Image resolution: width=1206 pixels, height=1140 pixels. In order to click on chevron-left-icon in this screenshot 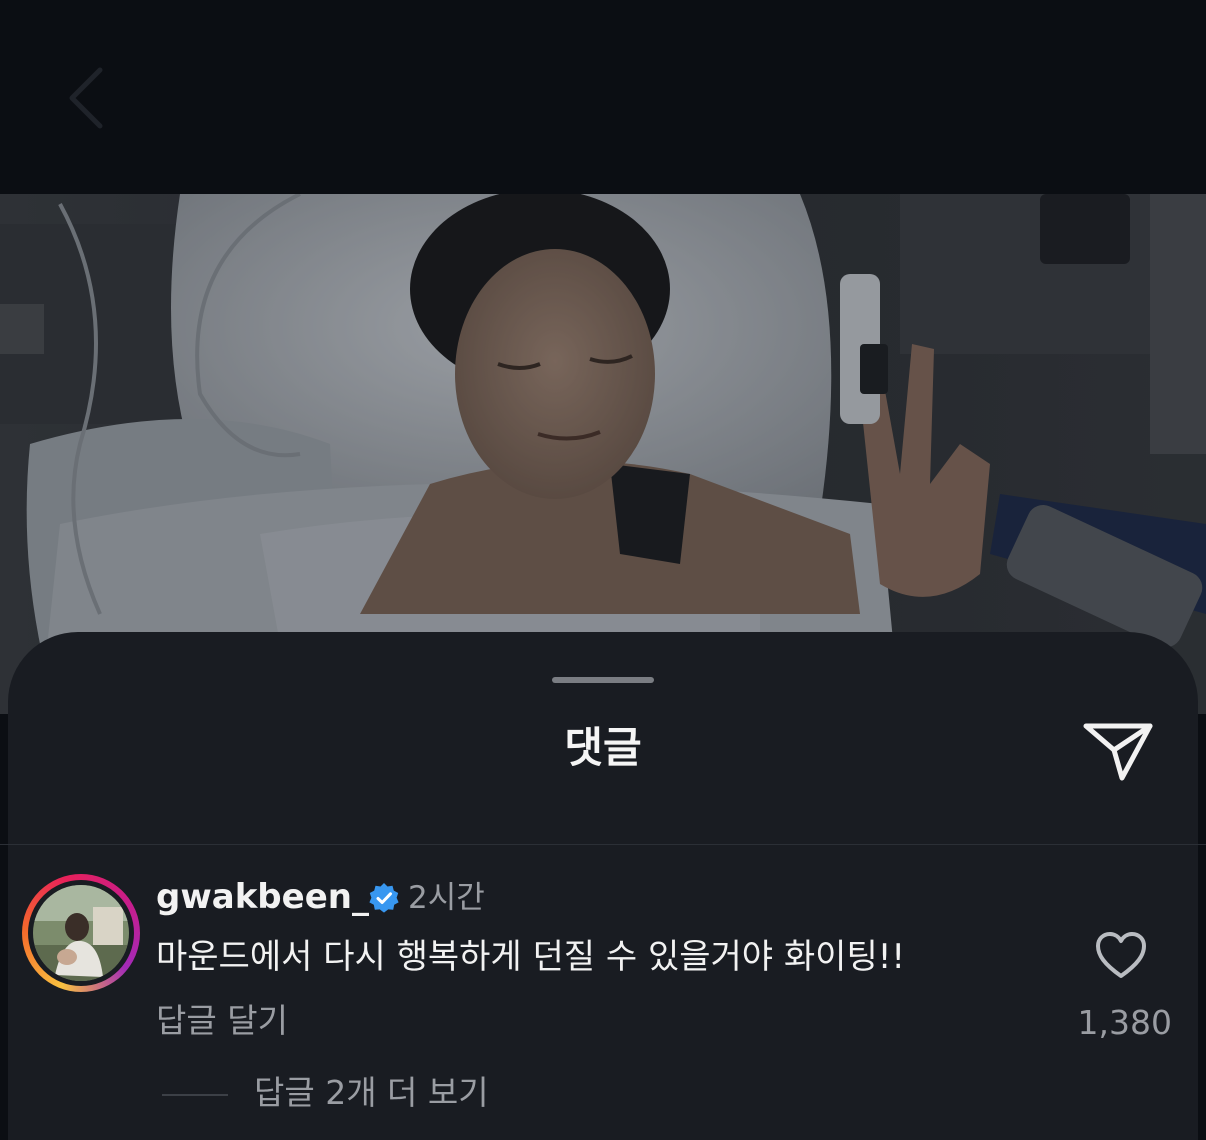, I will do `click(86, 98)`.